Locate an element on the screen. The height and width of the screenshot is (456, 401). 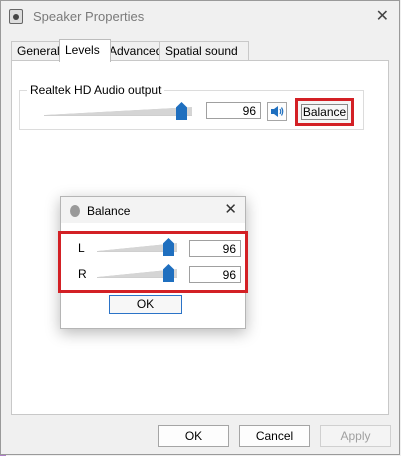
tab-advanced: Advanced is located at coordinates (135, 51).